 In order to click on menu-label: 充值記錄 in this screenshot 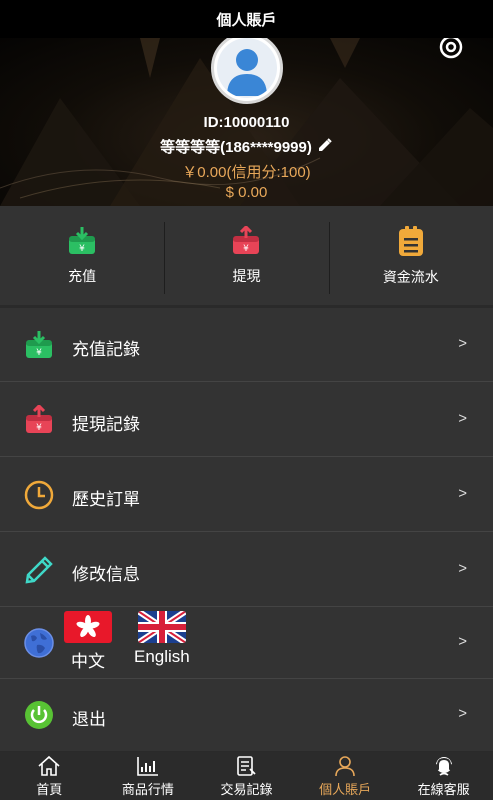, I will do `click(106, 349)`.